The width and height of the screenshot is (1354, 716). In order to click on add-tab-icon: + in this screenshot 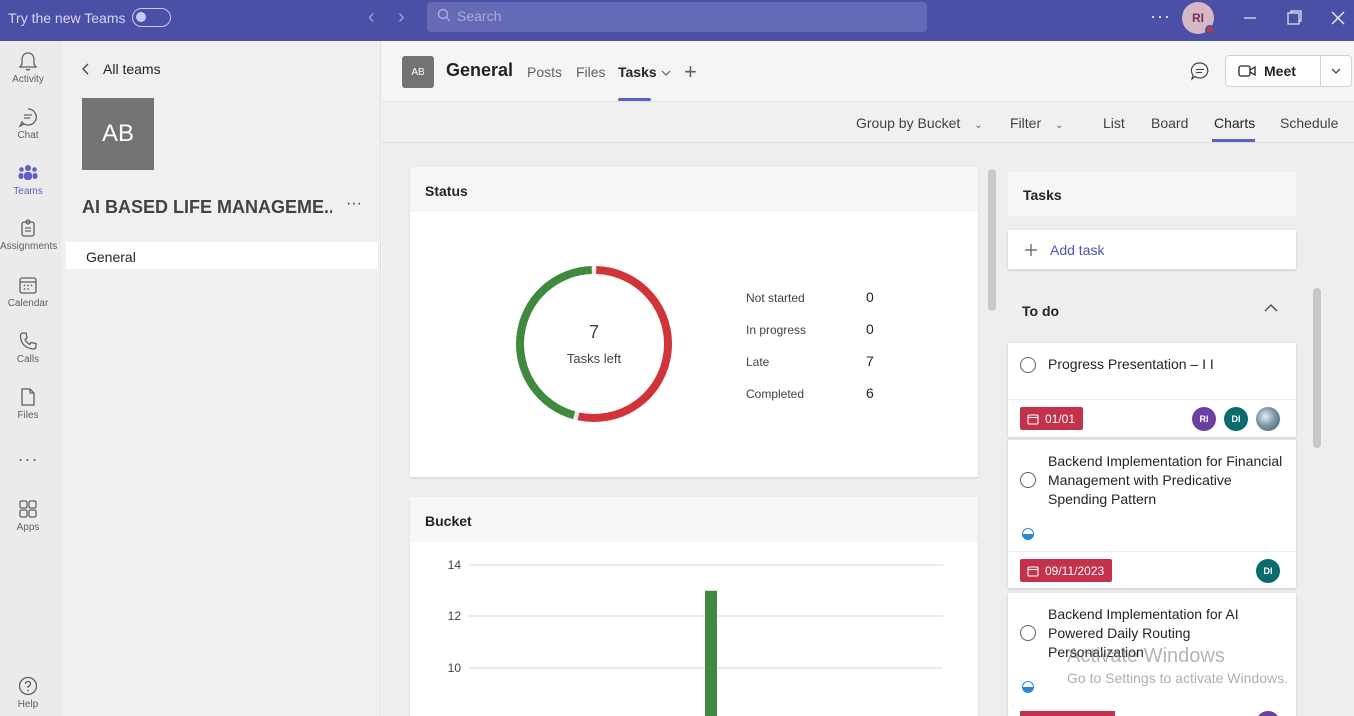, I will do `click(690, 72)`.